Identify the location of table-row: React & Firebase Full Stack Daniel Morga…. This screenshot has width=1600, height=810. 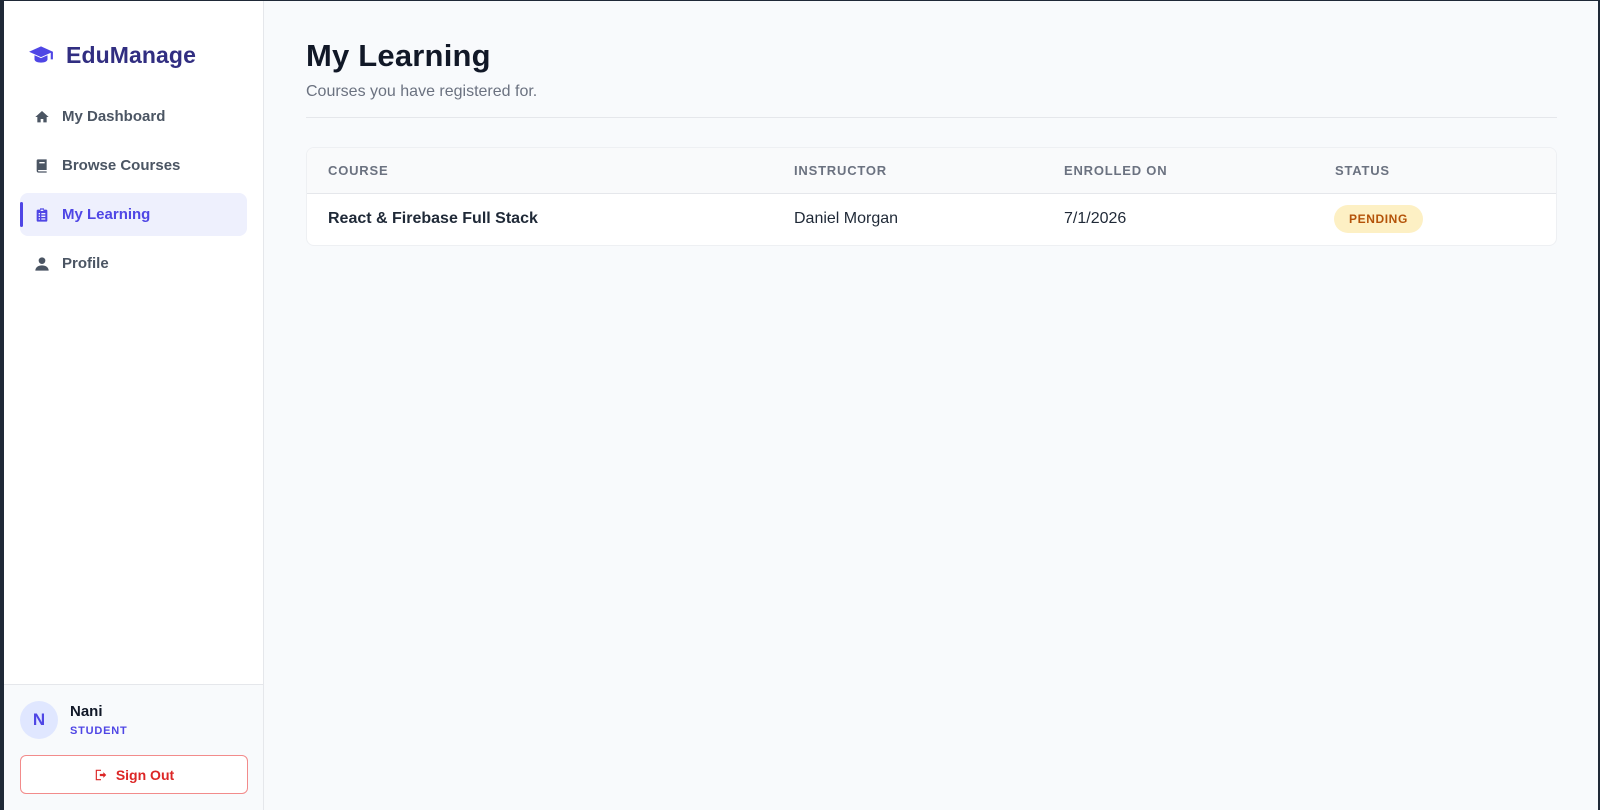
(931, 219).